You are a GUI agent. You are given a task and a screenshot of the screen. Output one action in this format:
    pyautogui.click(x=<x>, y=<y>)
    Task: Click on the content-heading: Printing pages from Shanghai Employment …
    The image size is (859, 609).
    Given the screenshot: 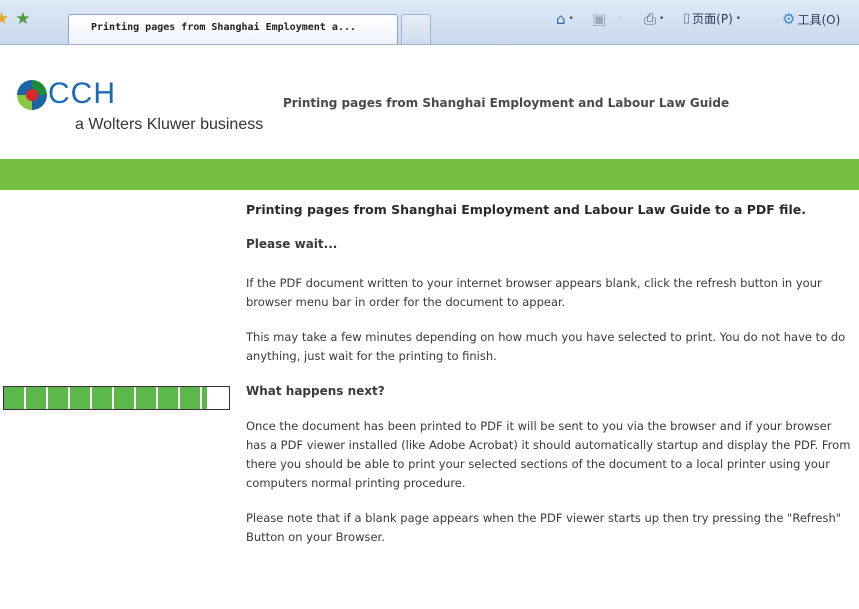 What is the action you would take?
    pyautogui.click(x=526, y=209)
    